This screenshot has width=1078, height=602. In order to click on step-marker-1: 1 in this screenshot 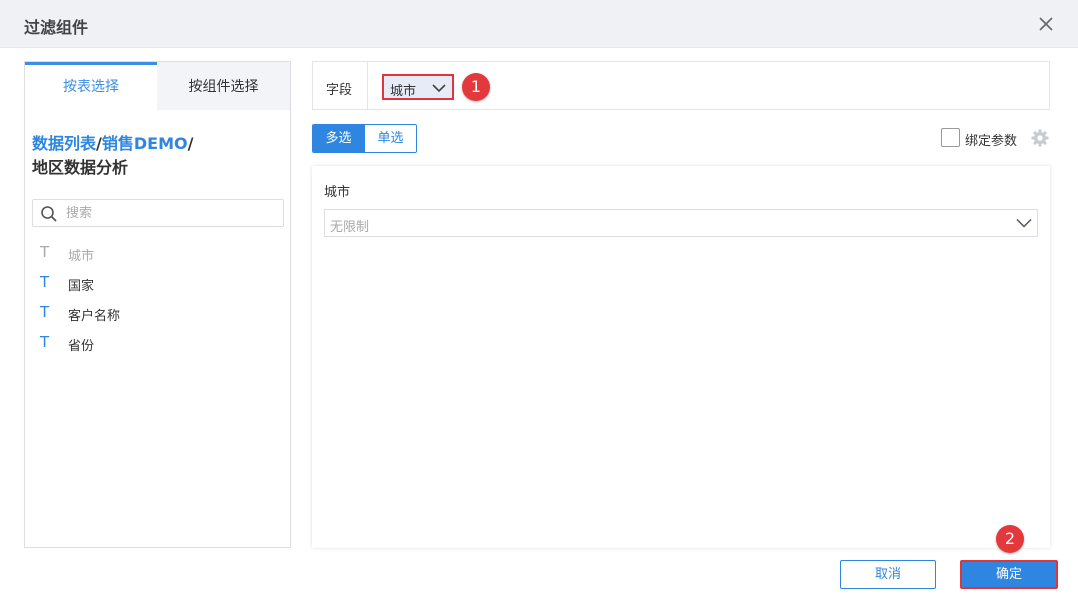, I will do `click(476, 87)`.